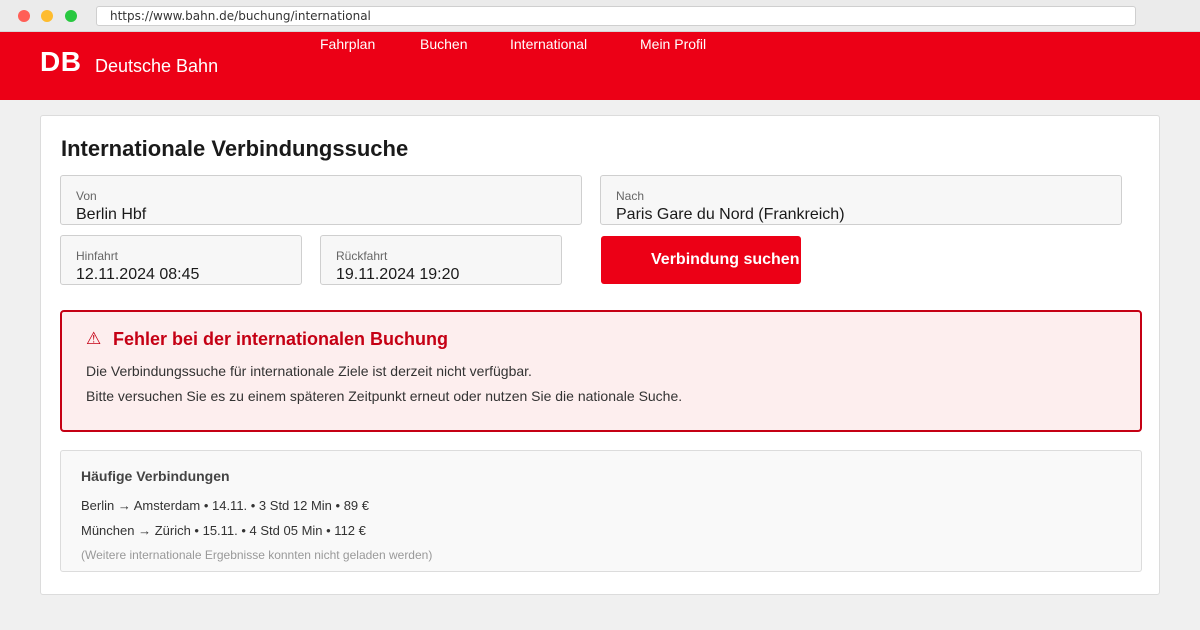  What do you see at coordinates (730, 214) in the screenshot?
I see `to-field-value: Paris Gare du Nord (Frankreich)` at bounding box center [730, 214].